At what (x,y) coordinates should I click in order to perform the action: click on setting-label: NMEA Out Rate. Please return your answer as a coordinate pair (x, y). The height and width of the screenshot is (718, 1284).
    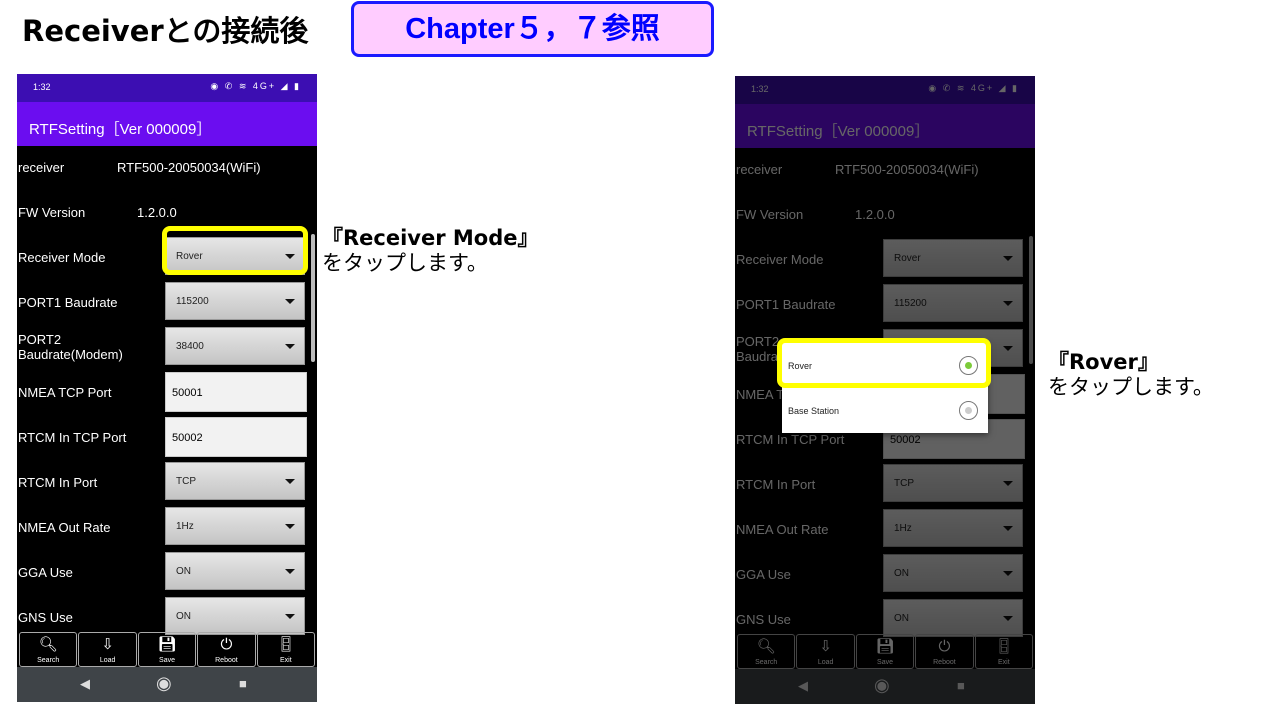
    Looking at the image, I should click on (64, 527).